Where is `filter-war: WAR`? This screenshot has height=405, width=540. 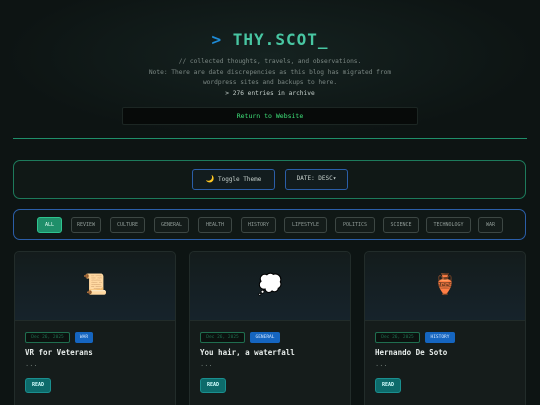 filter-war: WAR is located at coordinates (490, 225).